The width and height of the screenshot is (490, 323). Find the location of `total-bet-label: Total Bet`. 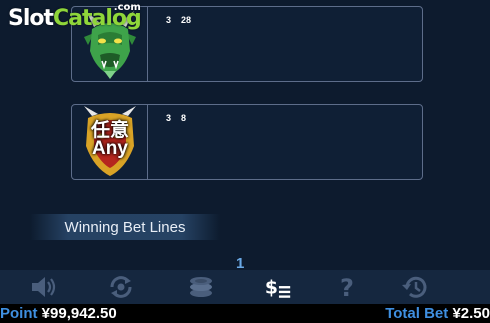

total-bet-label: Total Bet is located at coordinates (417, 313).